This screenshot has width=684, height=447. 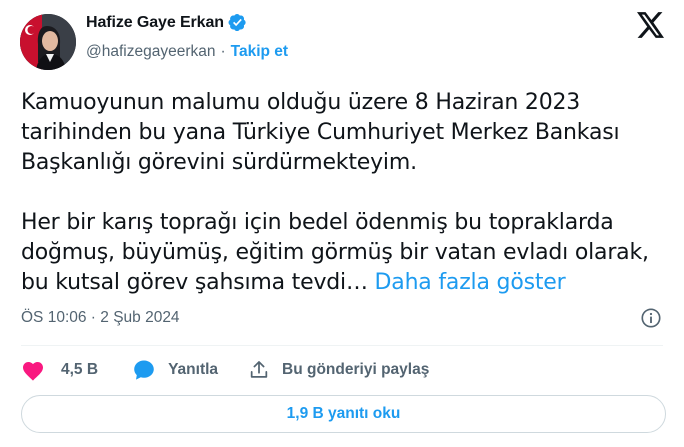 I want to click on read-replies-button: 1,9 B yanıtı oku, so click(x=343, y=414).